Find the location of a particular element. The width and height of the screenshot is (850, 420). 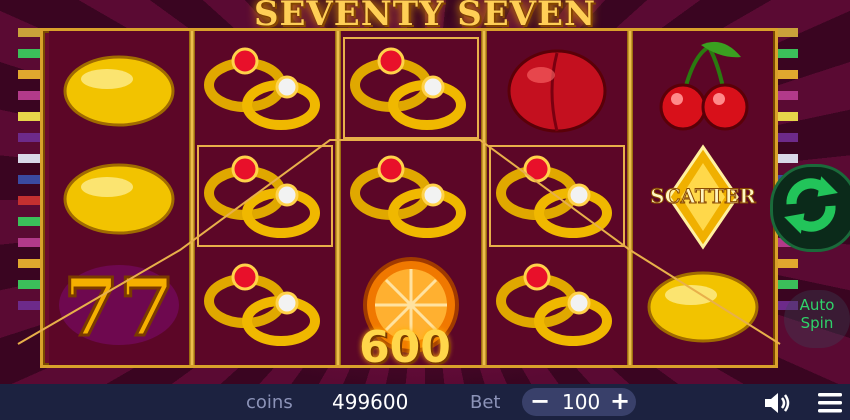

scatter-label: SCATTER is located at coordinates (703, 196).